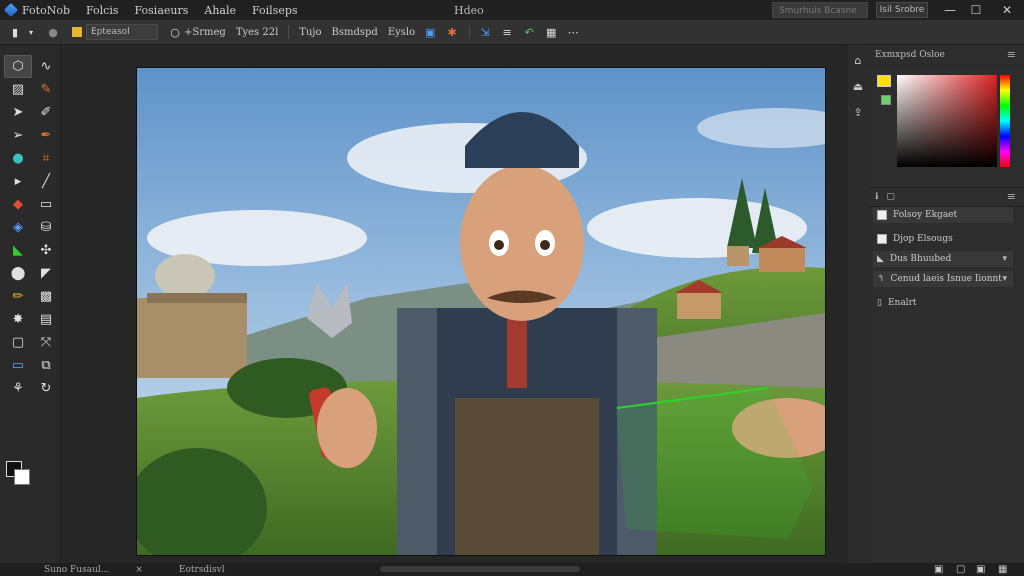  I want to click on node-icon: ⚘, so click(18, 388).